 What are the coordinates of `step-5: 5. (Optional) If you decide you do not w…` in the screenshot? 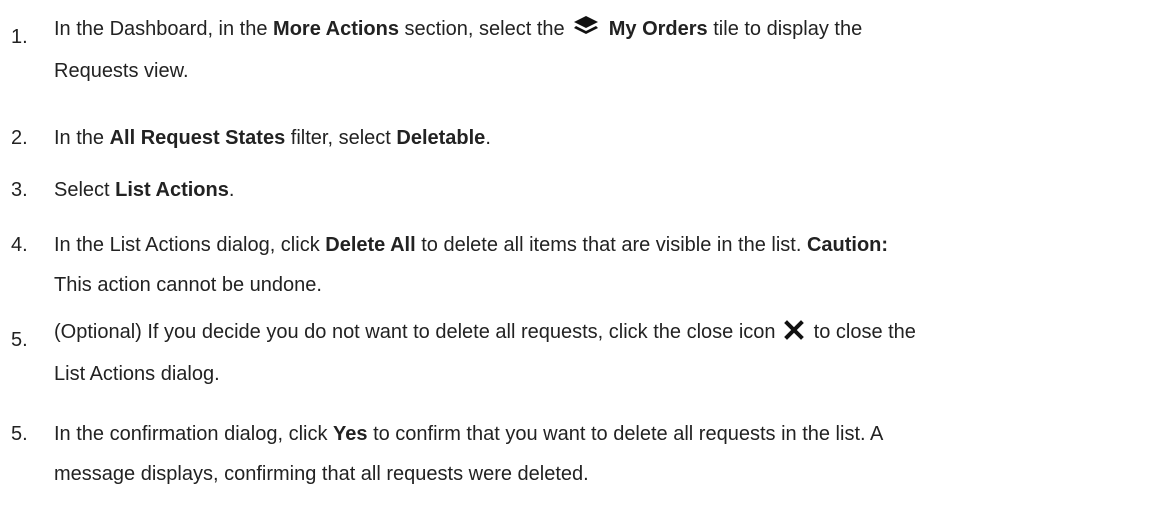 It's located at (580, 349).